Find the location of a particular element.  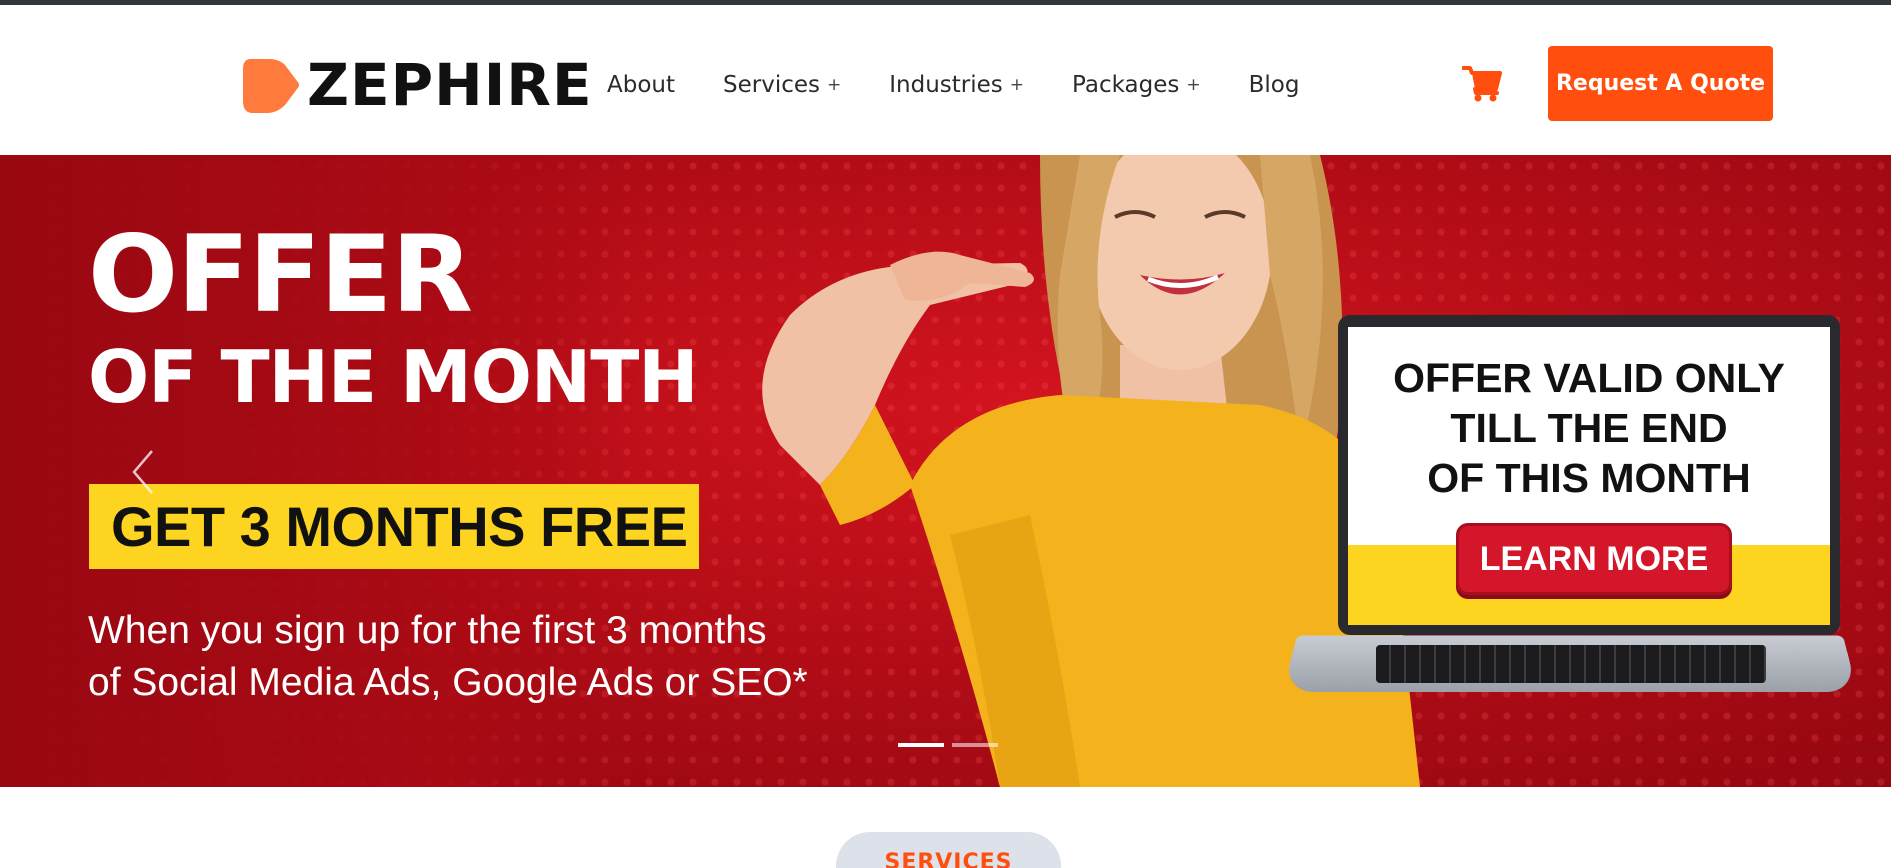

nav-industries: Industries + is located at coordinates (956, 85).